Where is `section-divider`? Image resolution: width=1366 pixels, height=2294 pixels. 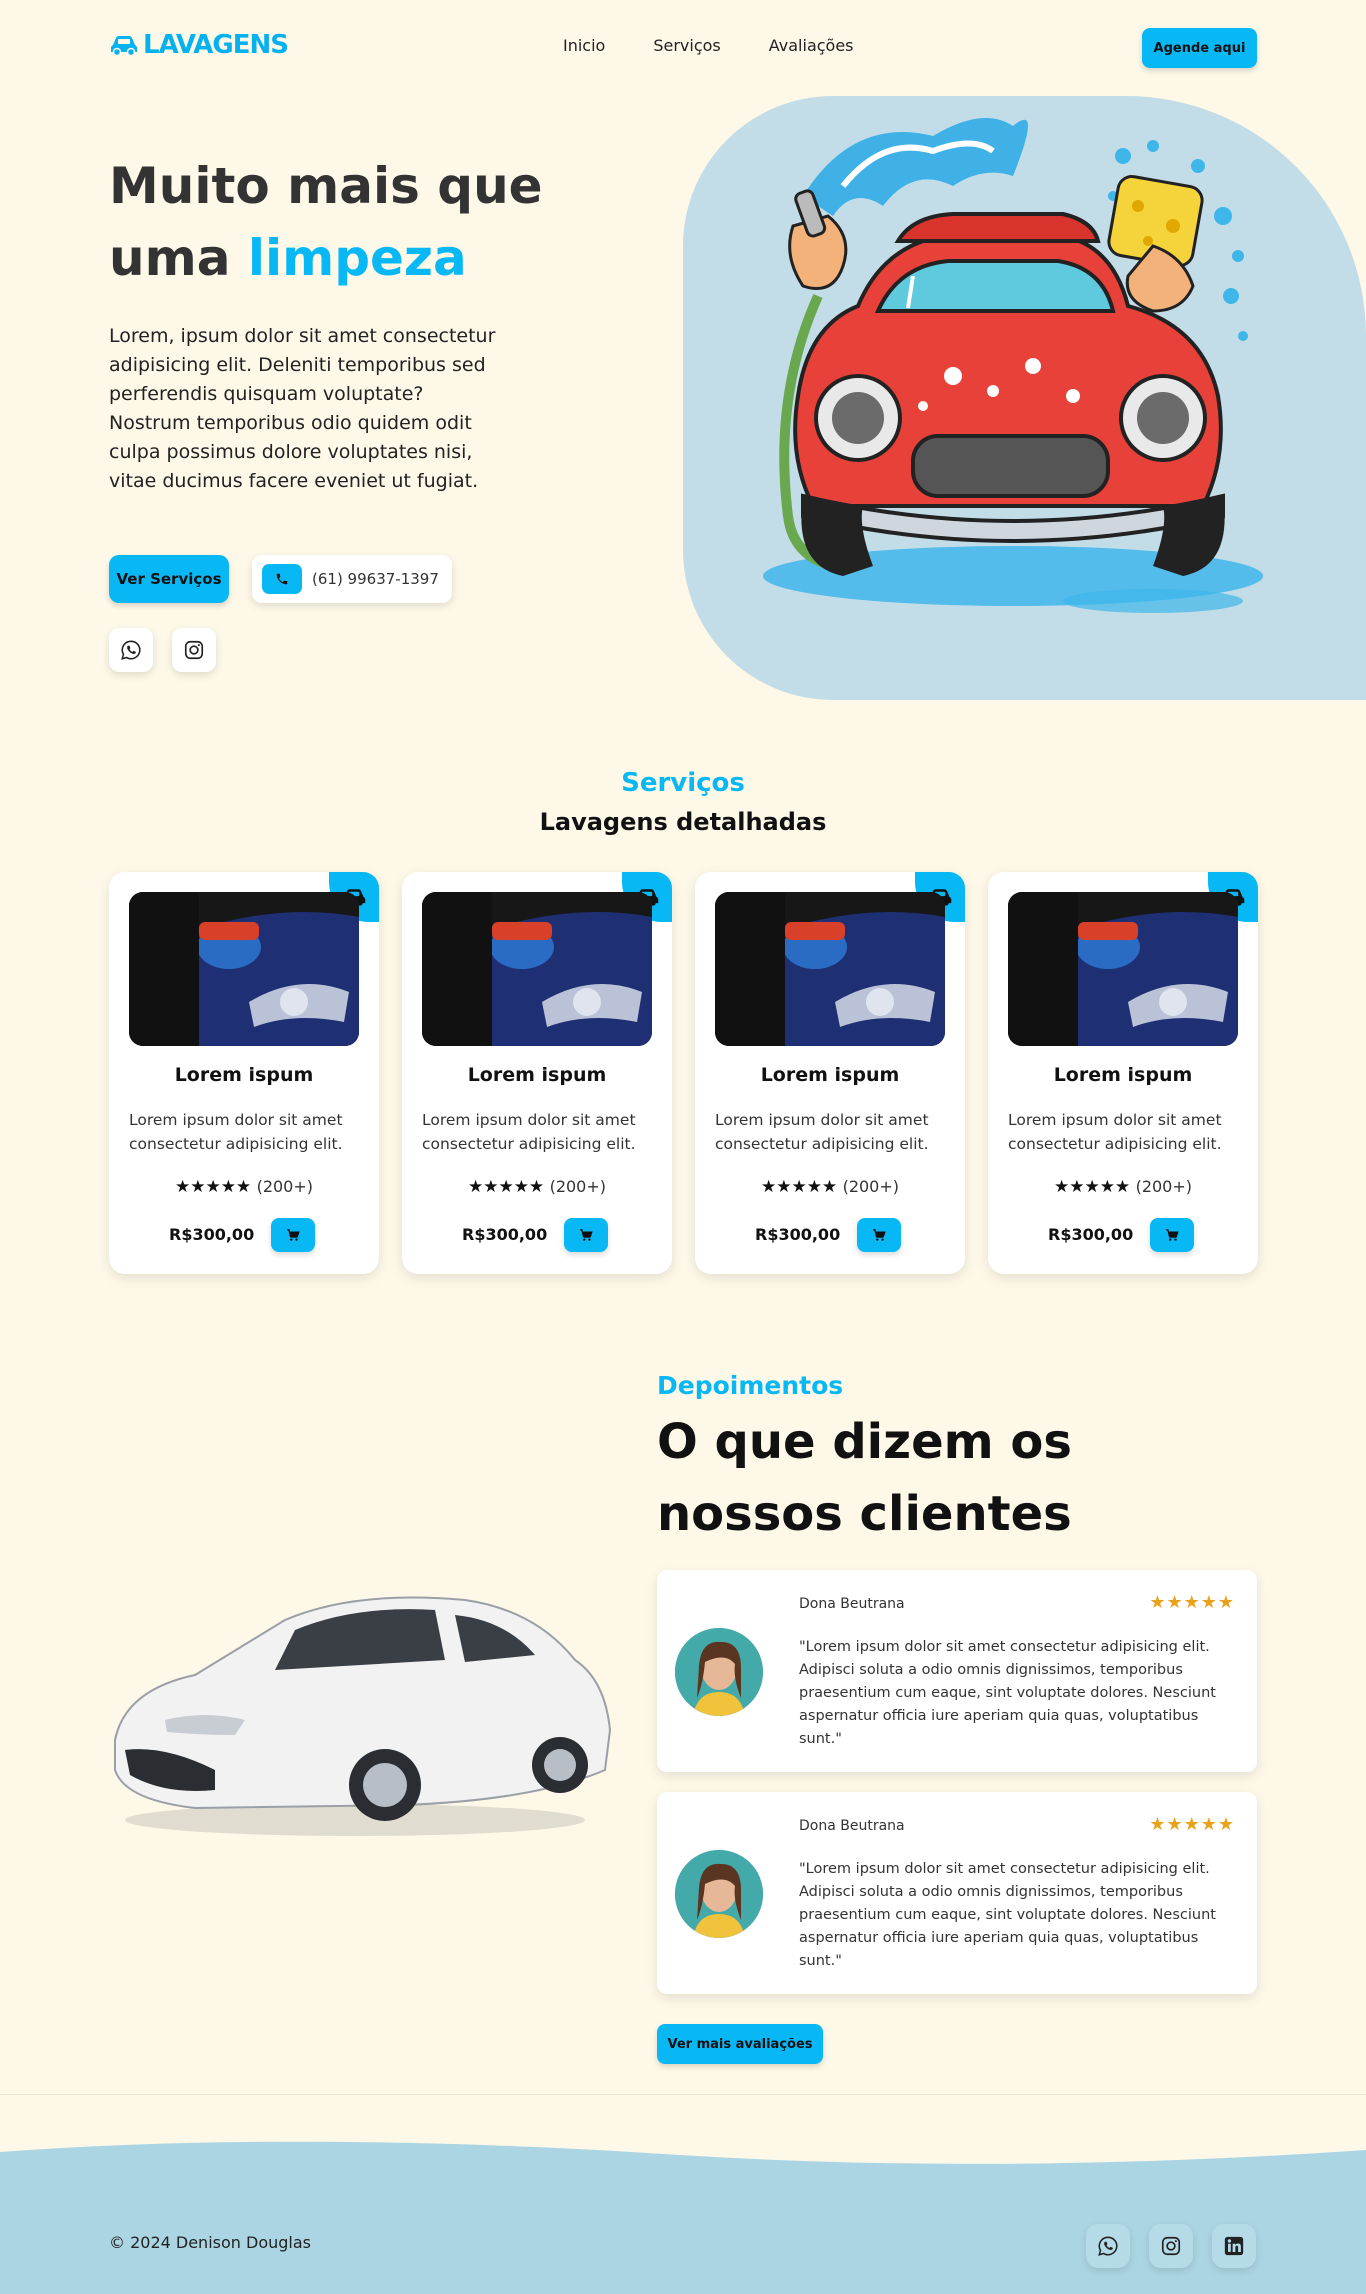 section-divider is located at coordinates (683, 2094).